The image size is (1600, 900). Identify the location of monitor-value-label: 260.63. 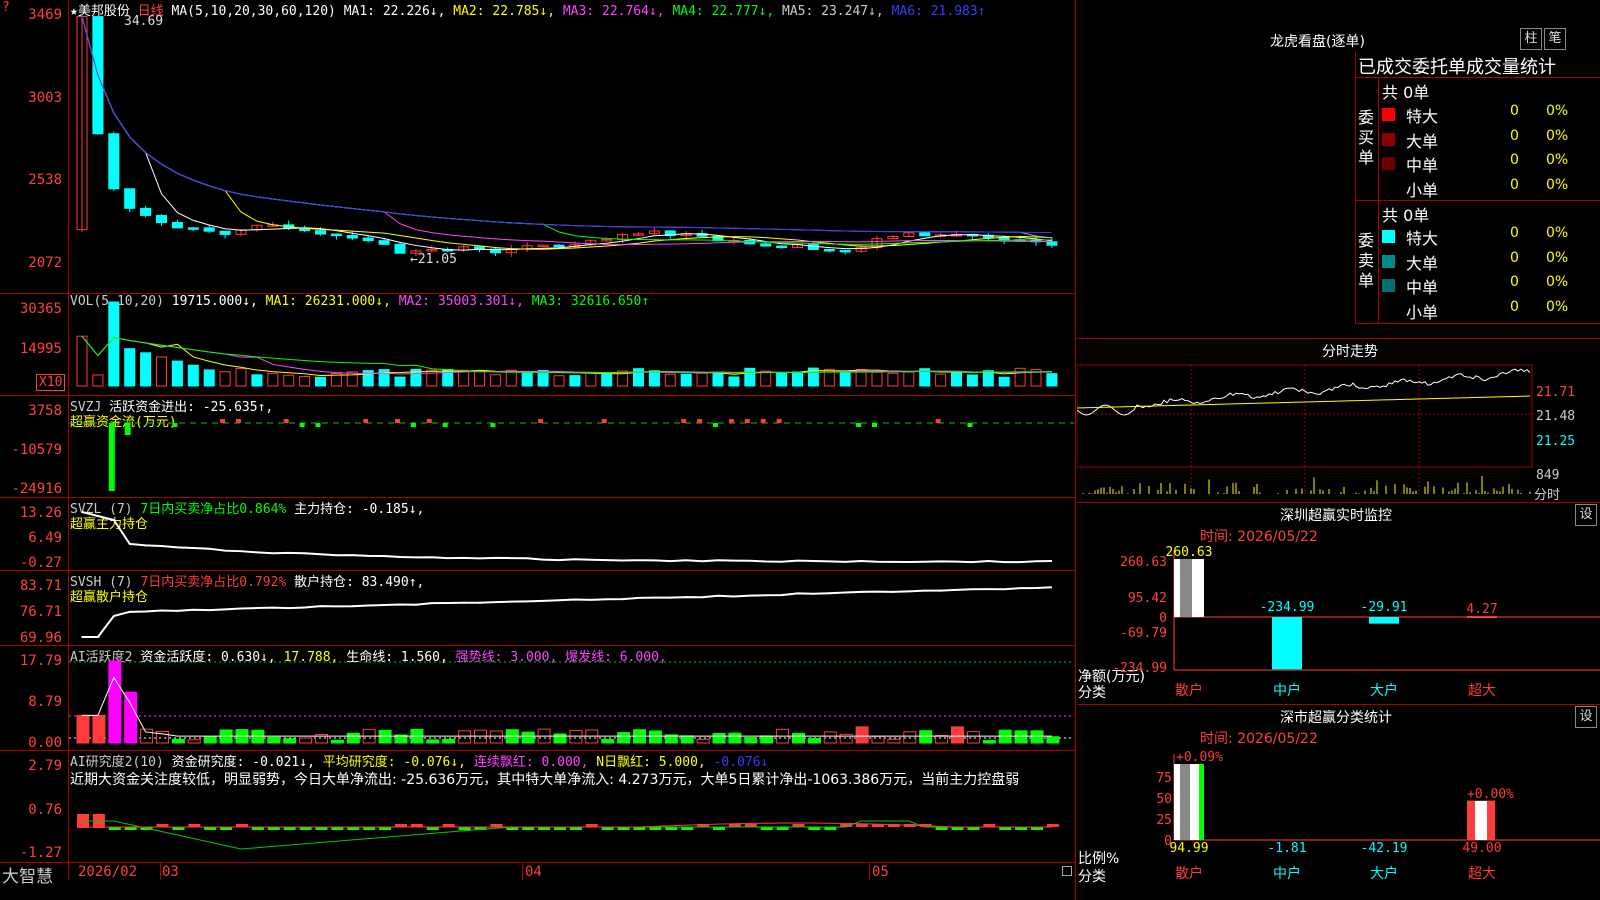
(1189, 552).